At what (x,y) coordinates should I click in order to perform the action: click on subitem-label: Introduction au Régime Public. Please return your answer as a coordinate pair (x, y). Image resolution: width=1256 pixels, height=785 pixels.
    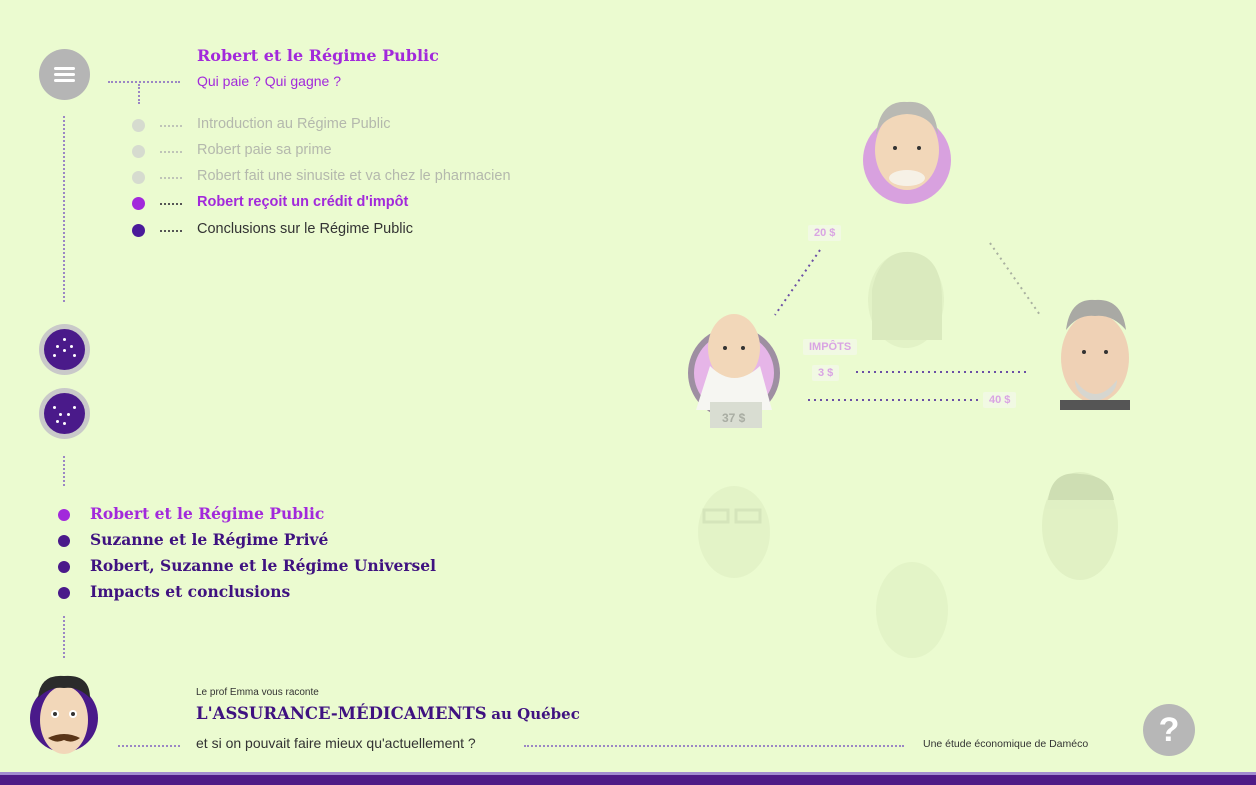
    Looking at the image, I should click on (294, 124).